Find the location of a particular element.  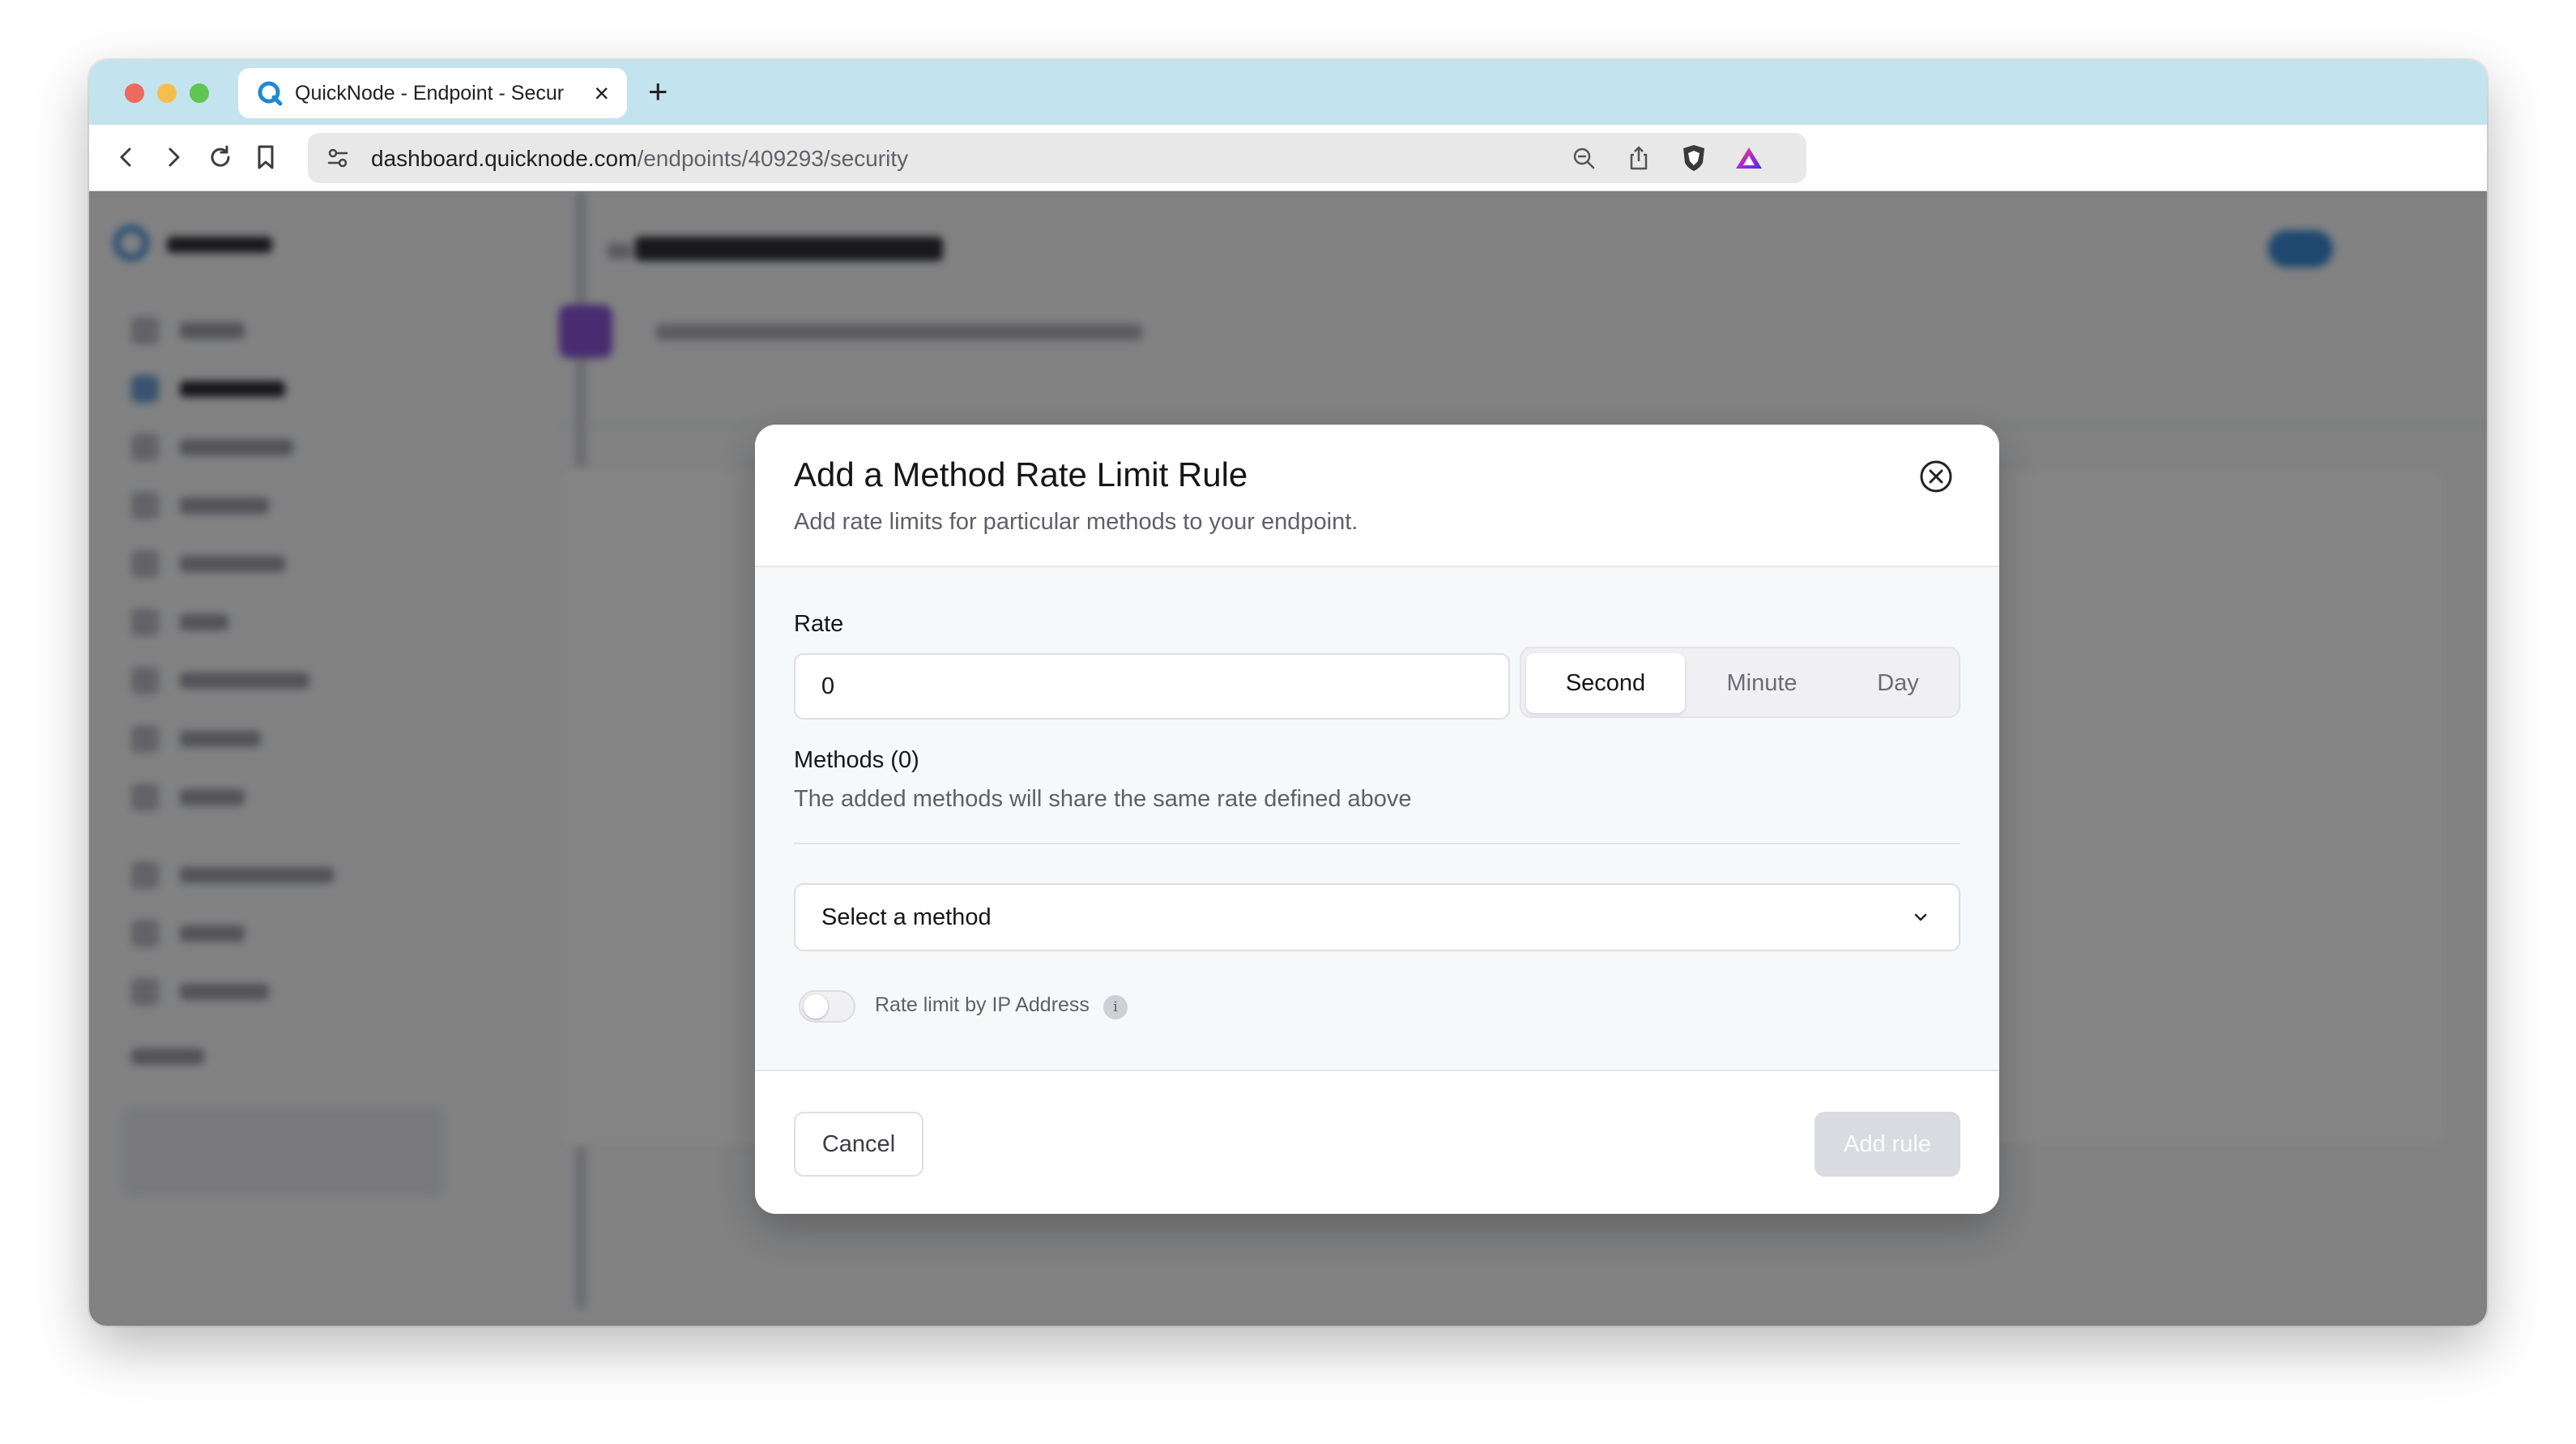

quicknode-favicon-icon is located at coordinates (270, 93).